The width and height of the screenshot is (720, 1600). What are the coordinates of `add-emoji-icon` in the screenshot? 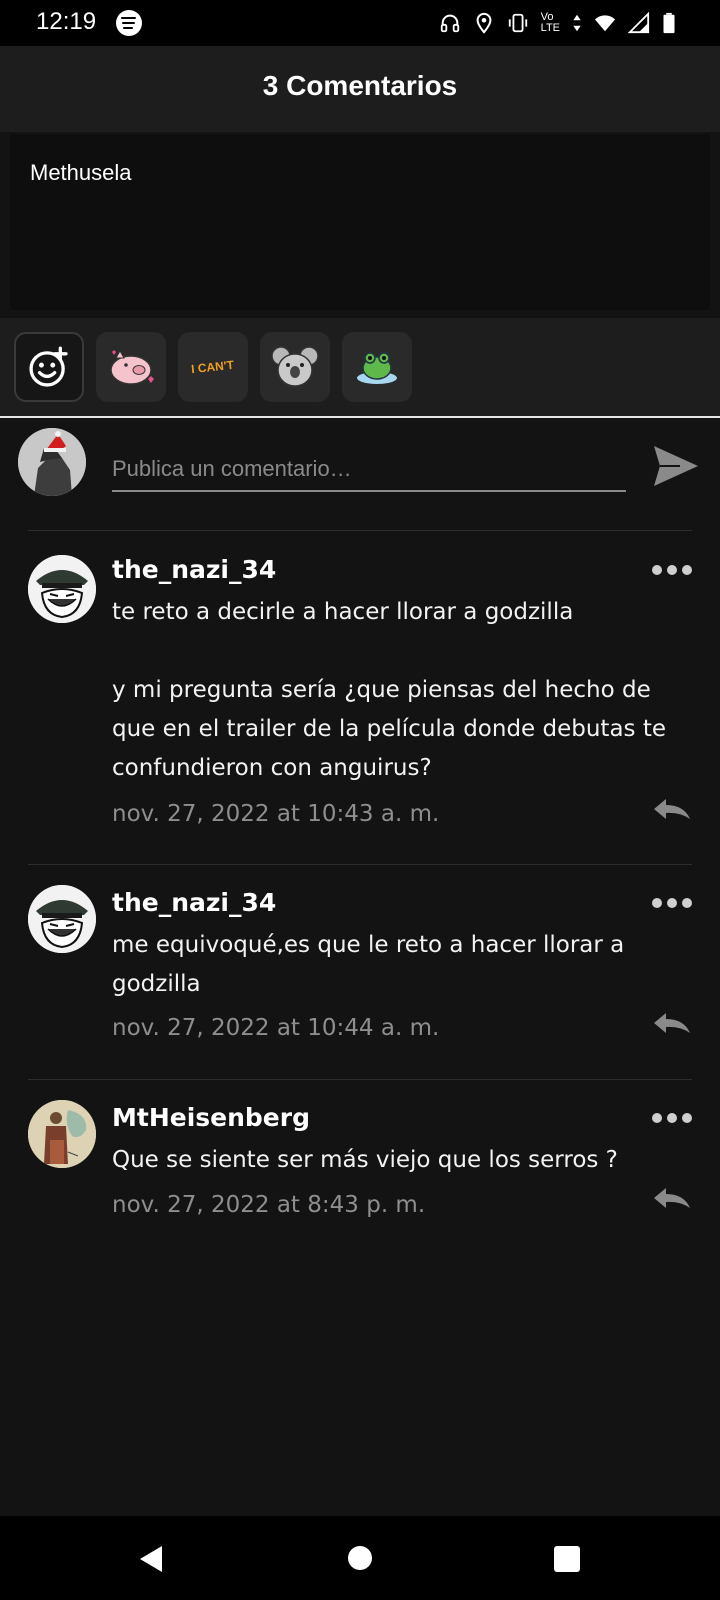 It's located at (48, 366).